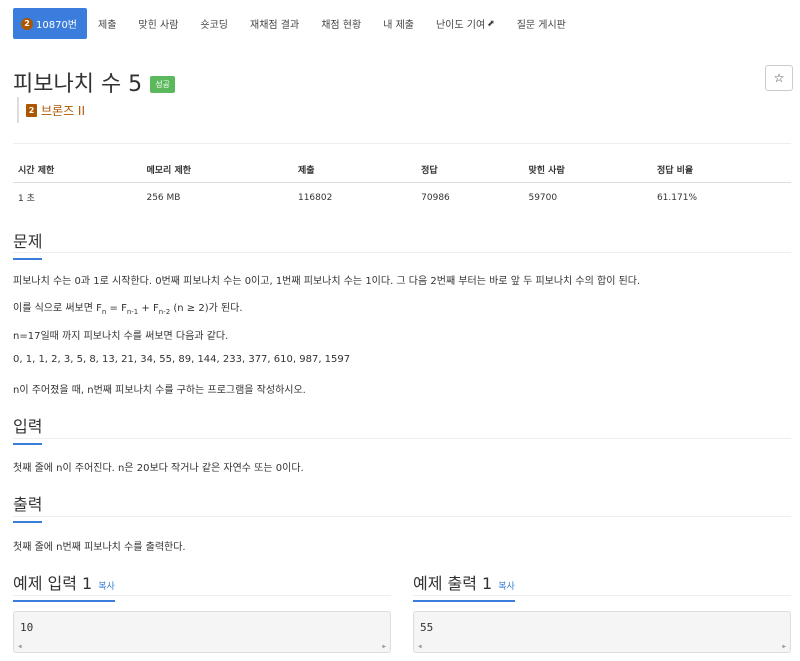 The height and width of the screenshot is (661, 800). I want to click on tab-solved-users: 맞힌 사람, so click(158, 23).